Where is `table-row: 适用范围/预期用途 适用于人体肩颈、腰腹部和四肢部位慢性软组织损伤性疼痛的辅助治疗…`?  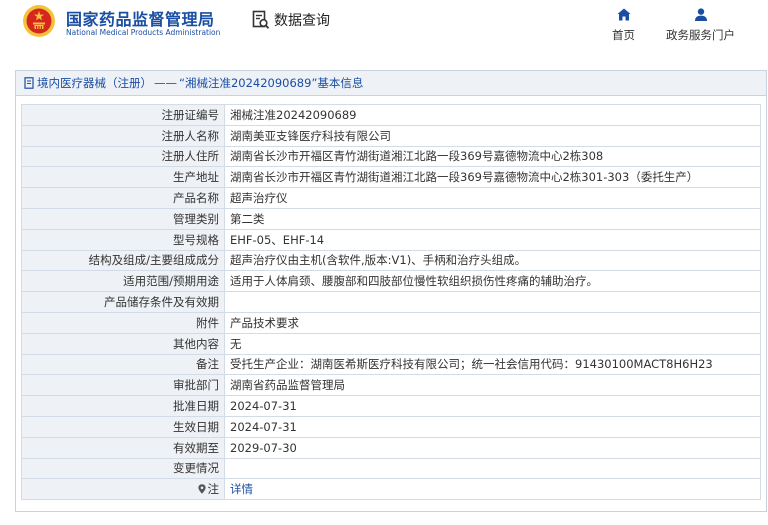 table-row: 适用范围/预期用途 适用于人体肩颈、腰腹部和四肢部位慢性软组织损伤性疼痛的辅助治疗… is located at coordinates (391, 281).